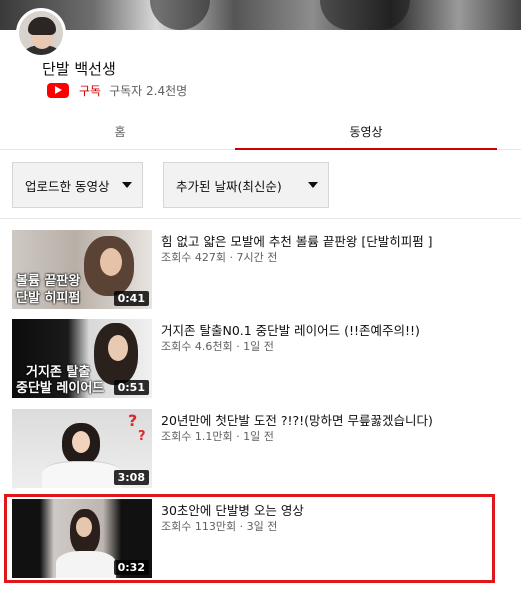  I want to click on tab-videos: 동영상, so click(366, 131).